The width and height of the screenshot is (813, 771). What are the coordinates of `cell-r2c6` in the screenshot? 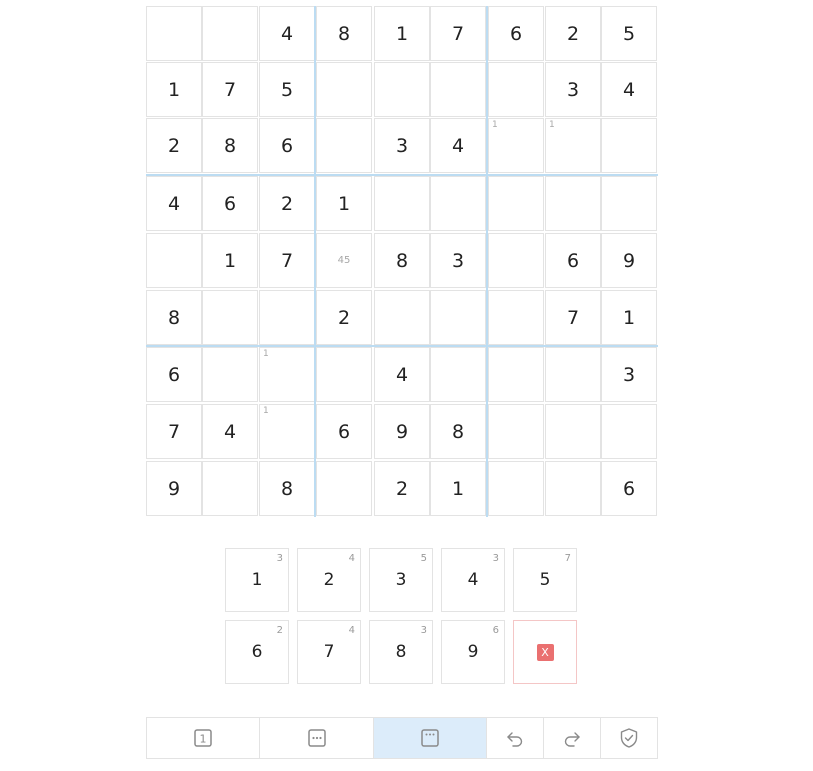 It's located at (458, 89).